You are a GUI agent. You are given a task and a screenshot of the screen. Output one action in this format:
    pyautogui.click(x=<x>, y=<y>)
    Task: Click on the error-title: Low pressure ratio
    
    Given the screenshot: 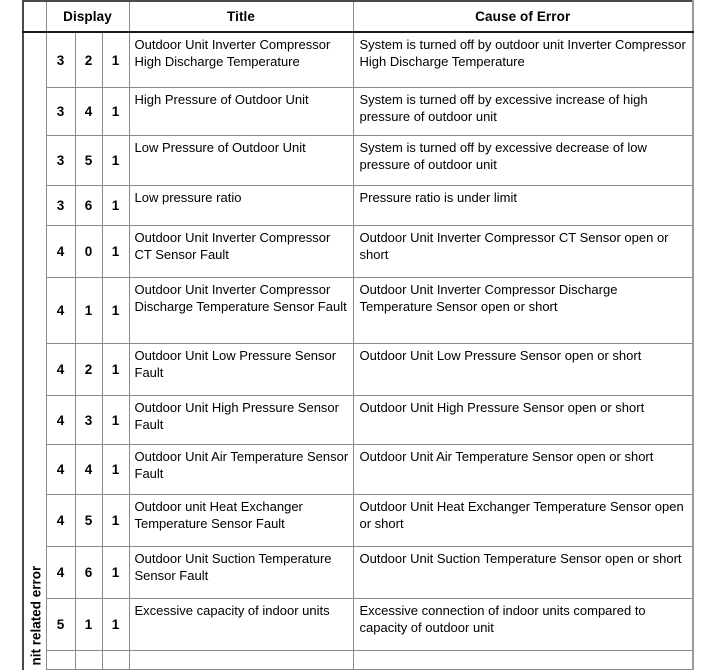 What is the action you would take?
    pyautogui.click(x=241, y=205)
    